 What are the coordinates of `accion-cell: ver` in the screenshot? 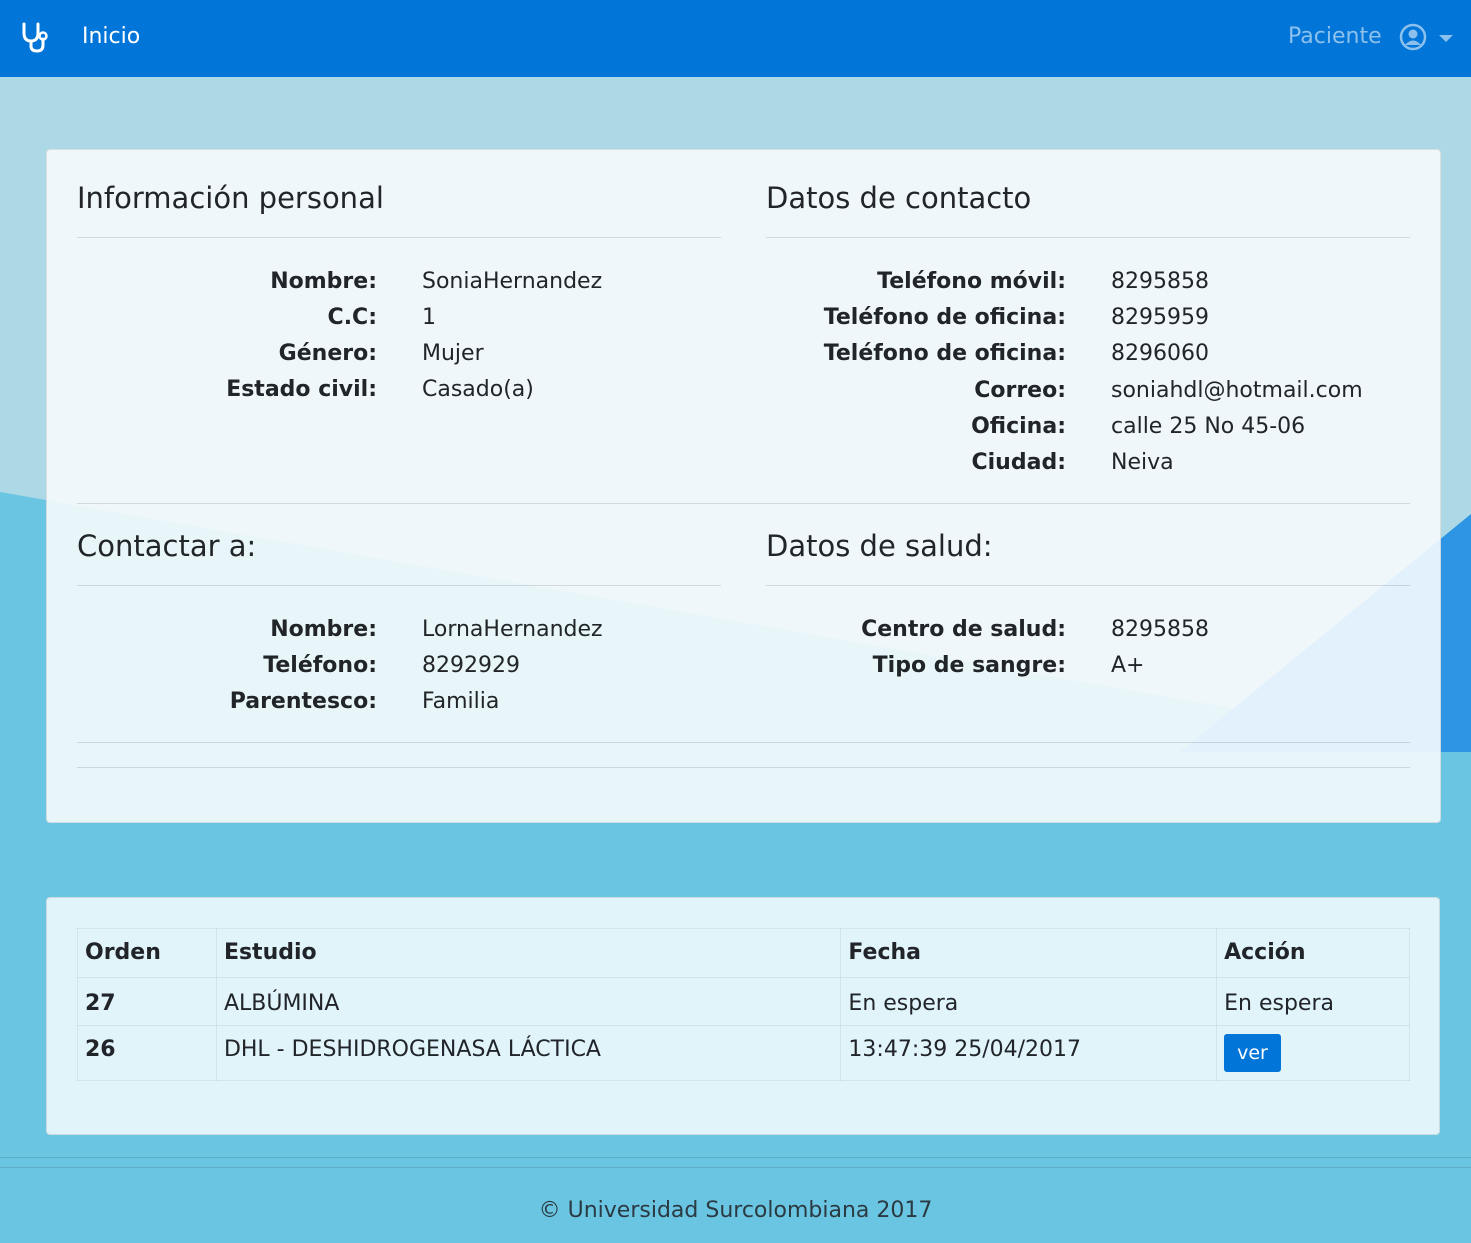 It's located at (1313, 1053).